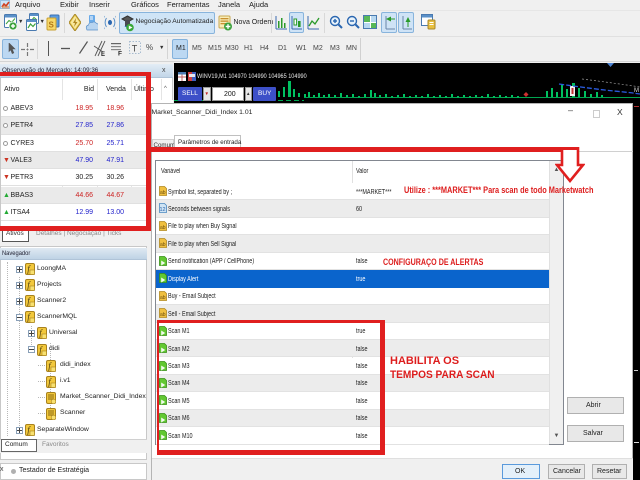 This screenshot has width=640, height=480. I want to click on svg-text: 12, so click(163, 210).